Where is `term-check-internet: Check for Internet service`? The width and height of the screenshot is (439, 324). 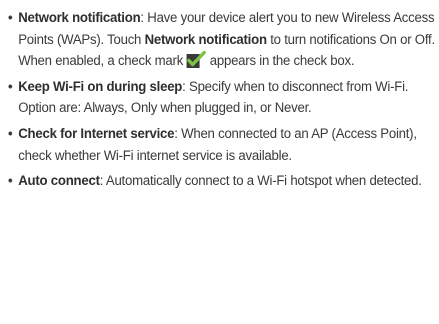 term-check-internet: Check for Internet service is located at coordinates (96, 133).